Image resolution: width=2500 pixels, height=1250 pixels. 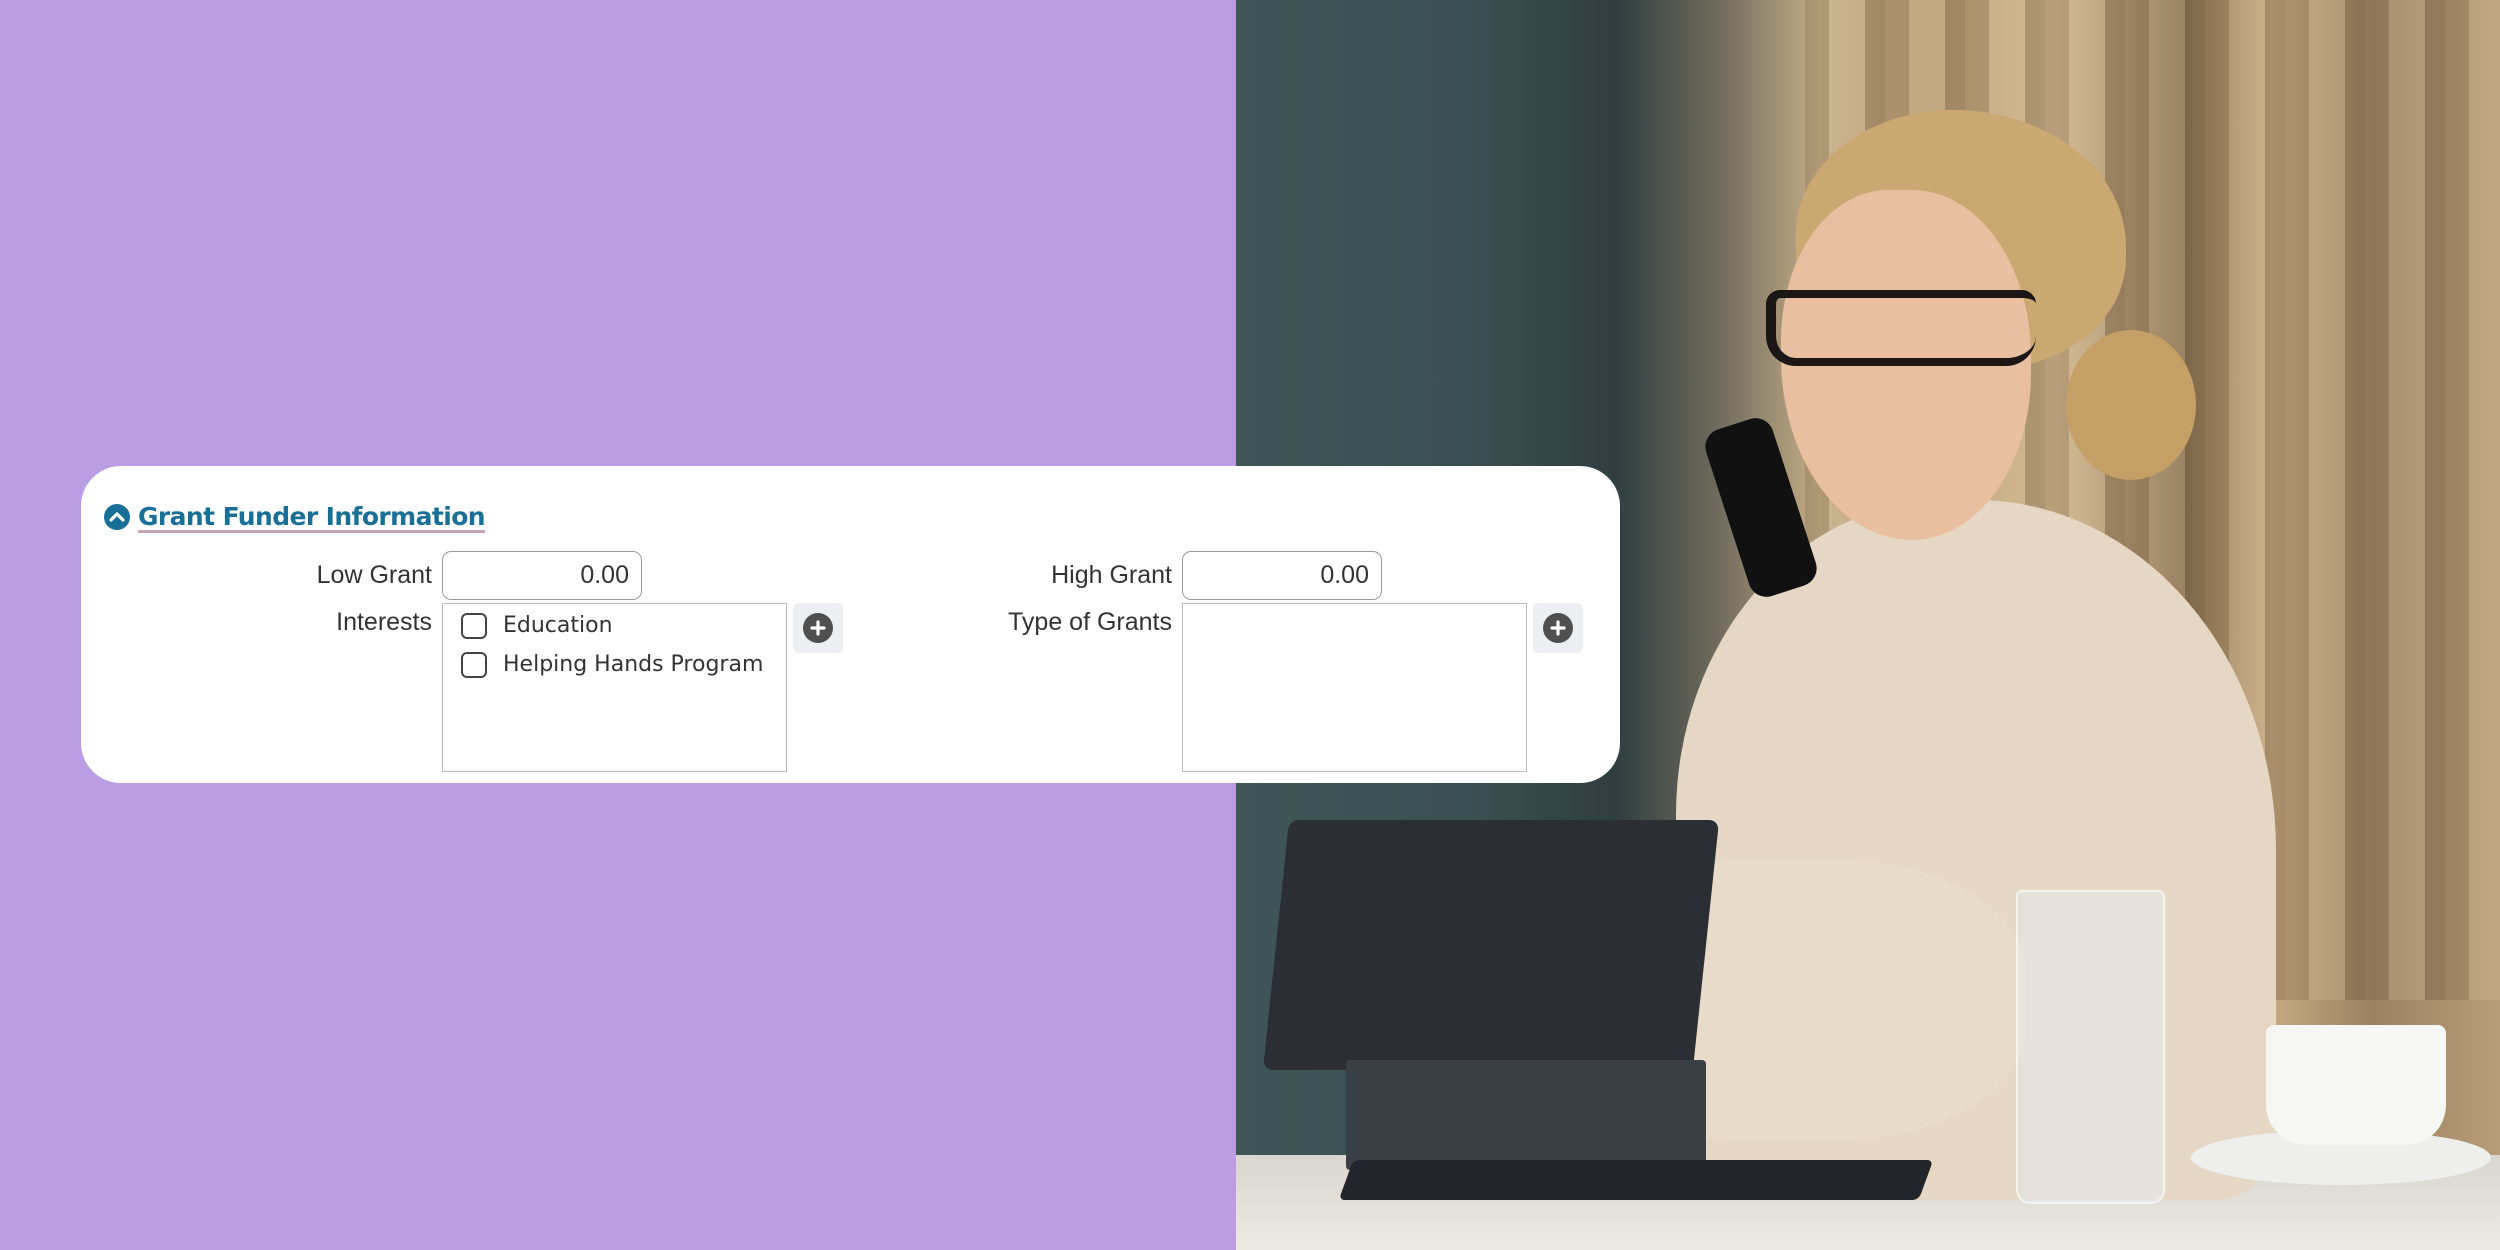 What do you see at coordinates (384, 622) in the screenshot?
I see `interests-label: Interests` at bounding box center [384, 622].